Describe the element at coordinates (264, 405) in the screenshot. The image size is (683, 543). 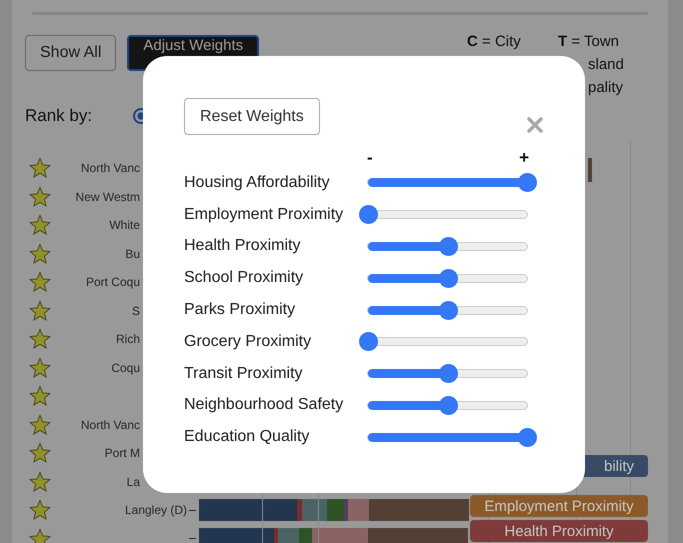
I see `weight-label: Neighbourhood Safety` at that location.